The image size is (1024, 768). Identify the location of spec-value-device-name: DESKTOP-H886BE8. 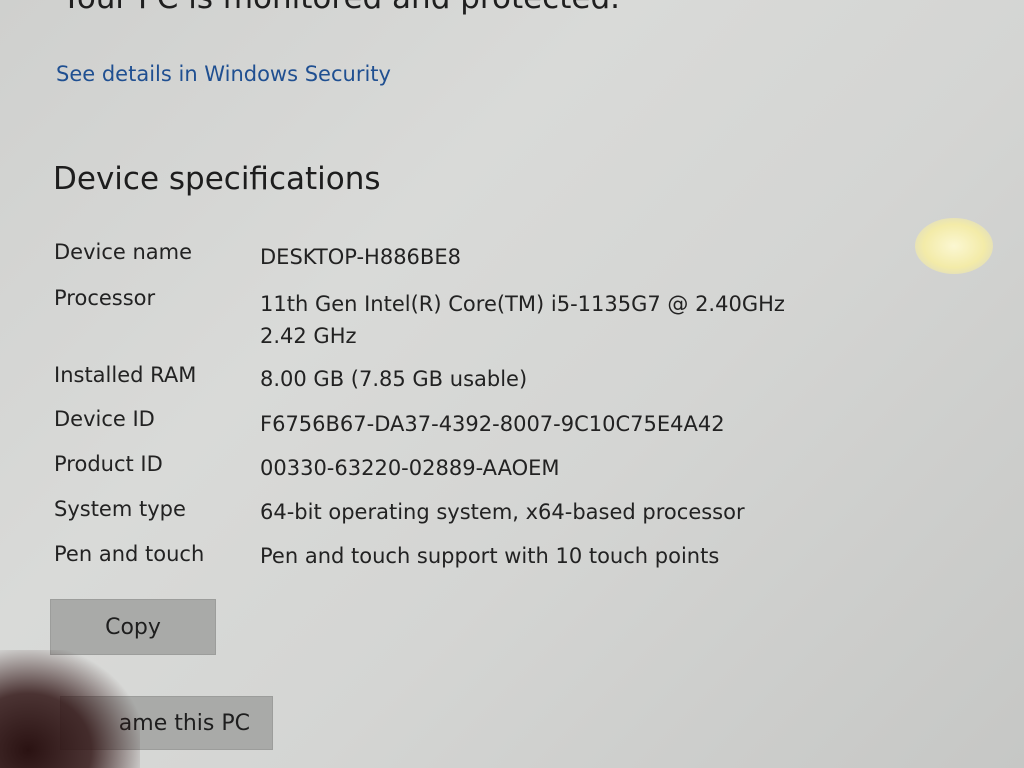
(360, 257).